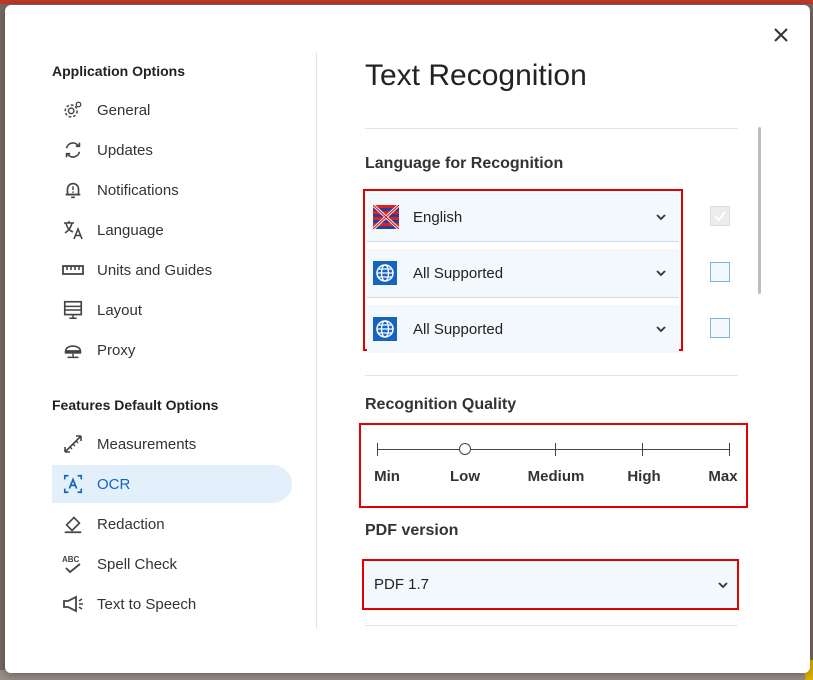  What do you see at coordinates (720, 328) in the screenshot?
I see `language-3-checkbox` at bounding box center [720, 328].